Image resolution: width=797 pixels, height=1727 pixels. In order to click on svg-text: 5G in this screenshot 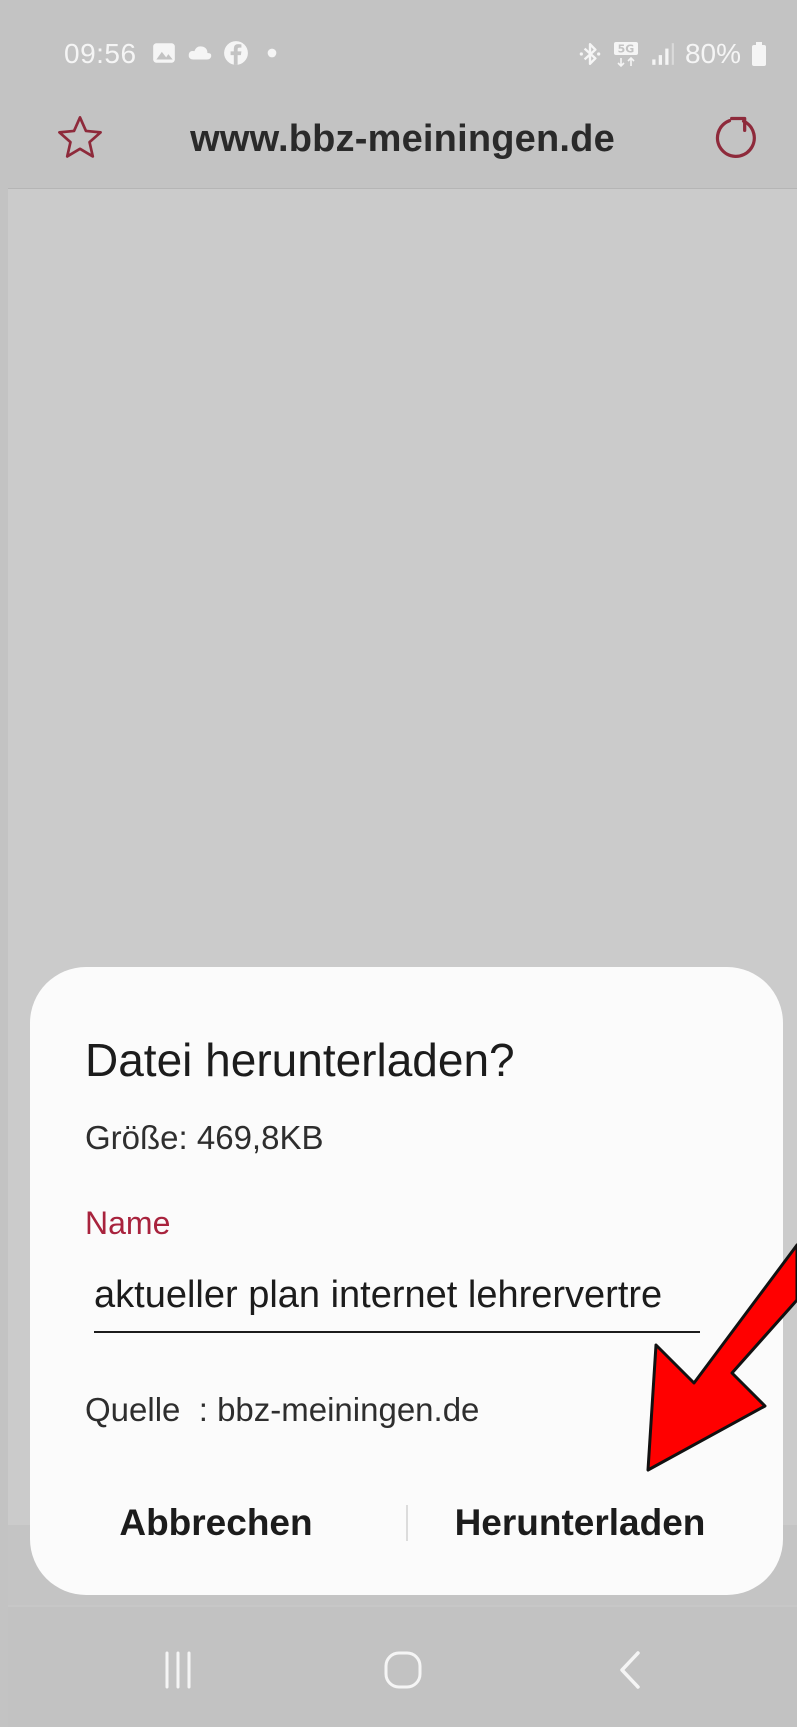, I will do `click(626, 49)`.